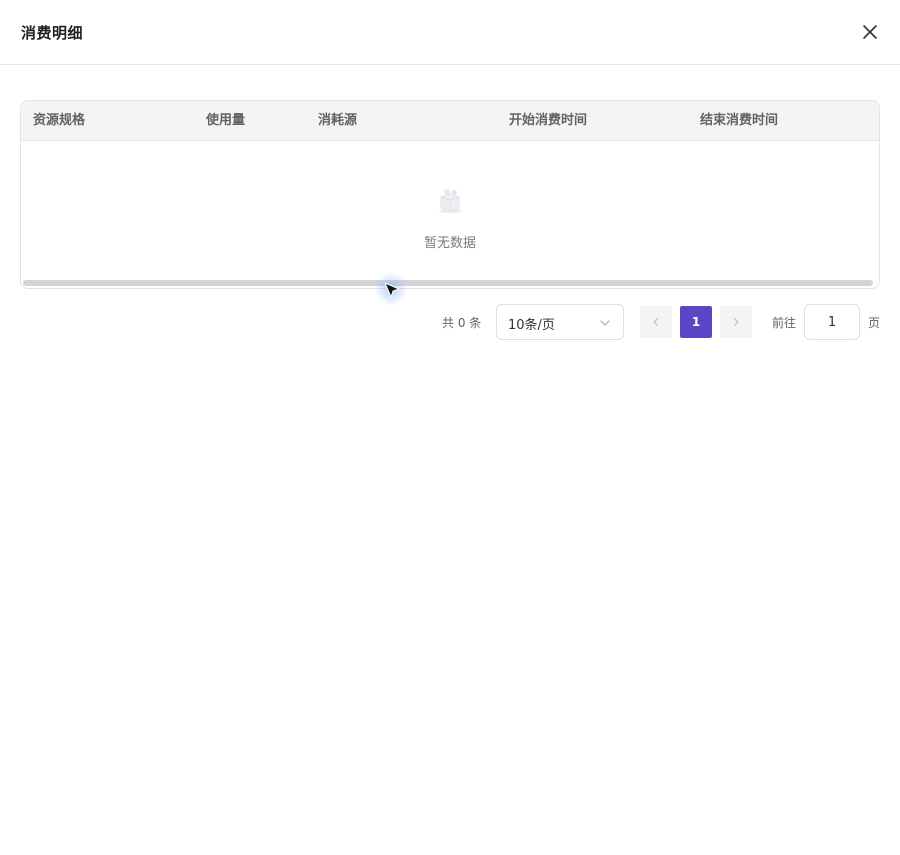  I want to click on column-header-end-time: 结束消费时间, so click(739, 121).